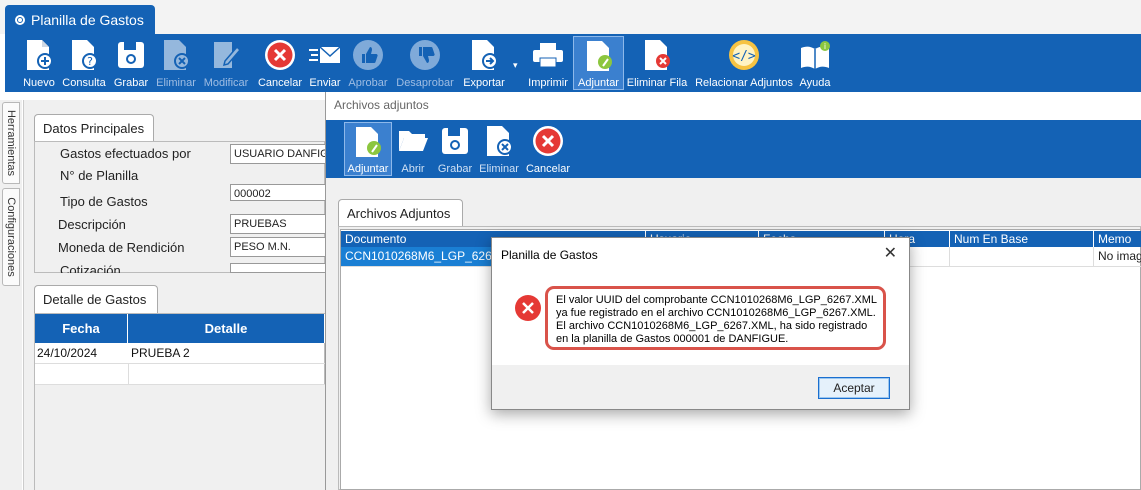 Image resolution: width=1141 pixels, height=490 pixels. Describe the element at coordinates (484, 83) in the screenshot. I see `export-label: Exportar` at that location.